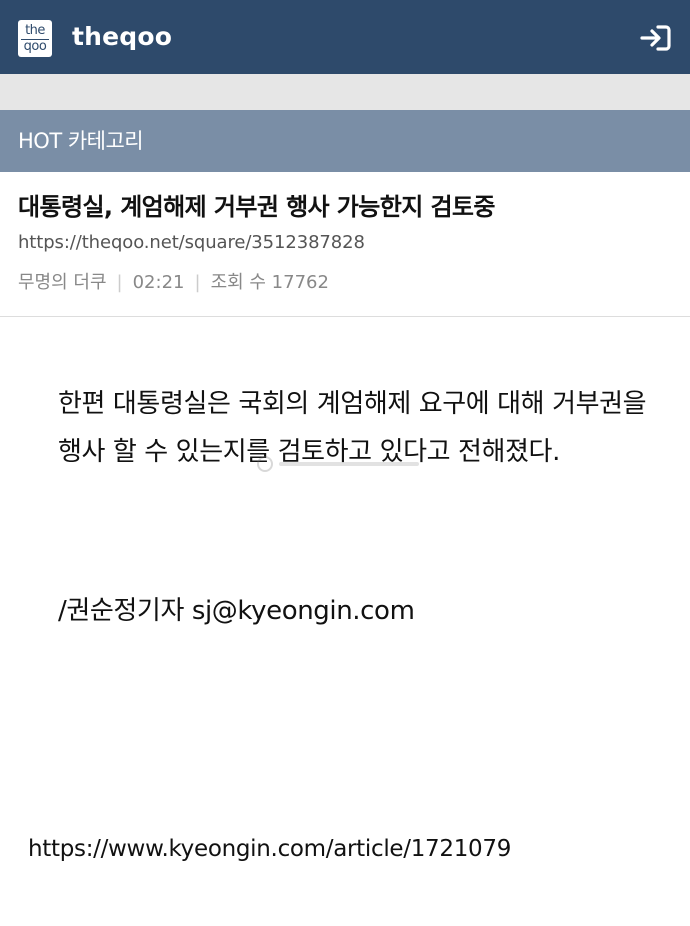 The image size is (690, 926). I want to click on brand-name: theqoo, so click(122, 36).